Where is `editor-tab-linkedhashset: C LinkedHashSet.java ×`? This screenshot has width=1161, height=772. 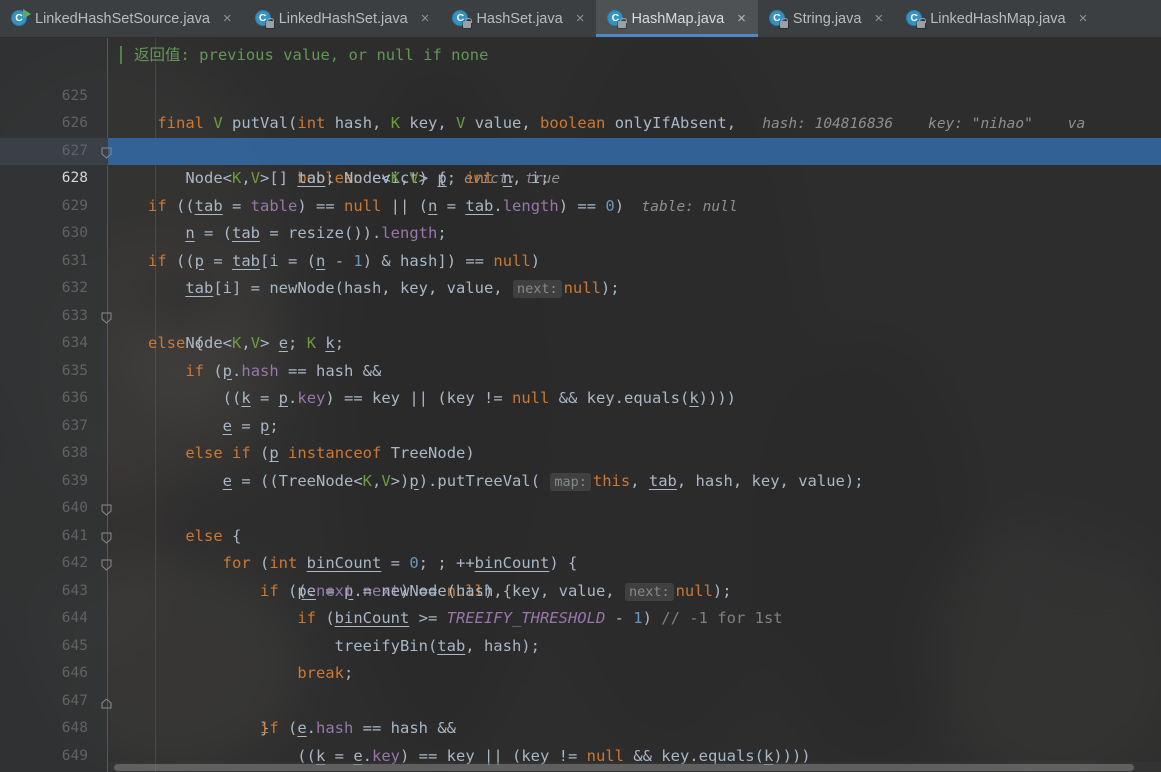
editor-tab-linkedhashset: C LinkedHashSet.java × is located at coordinates (342, 18).